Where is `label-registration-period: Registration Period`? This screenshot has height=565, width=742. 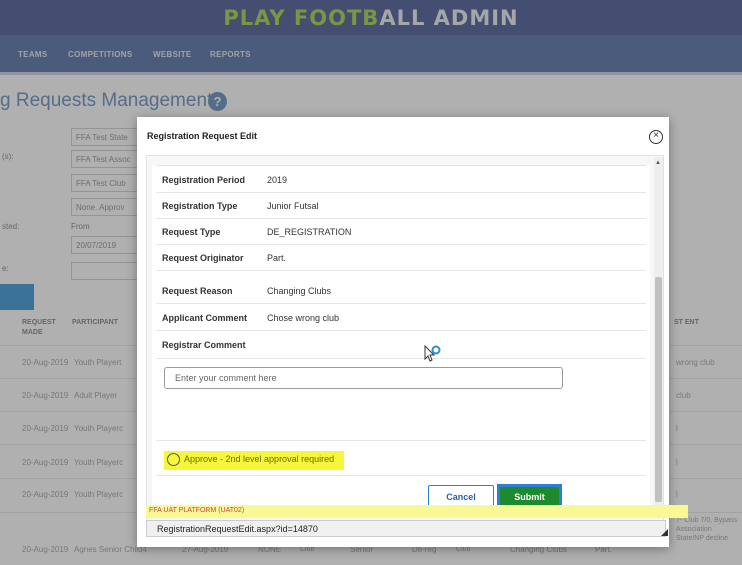 label-registration-period: Registration Period is located at coordinates (204, 180).